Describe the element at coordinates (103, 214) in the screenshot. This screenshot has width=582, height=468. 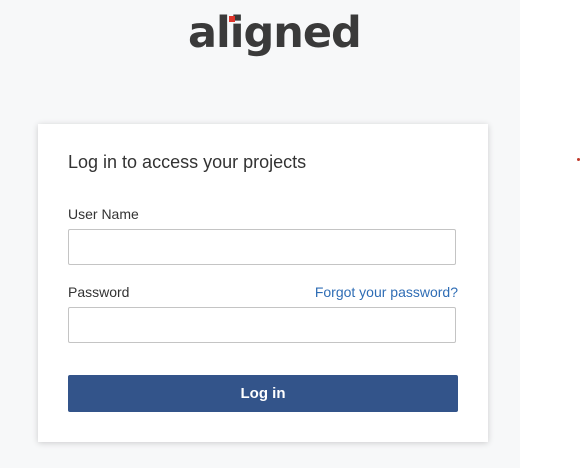
I see `username-label: User Name` at that location.